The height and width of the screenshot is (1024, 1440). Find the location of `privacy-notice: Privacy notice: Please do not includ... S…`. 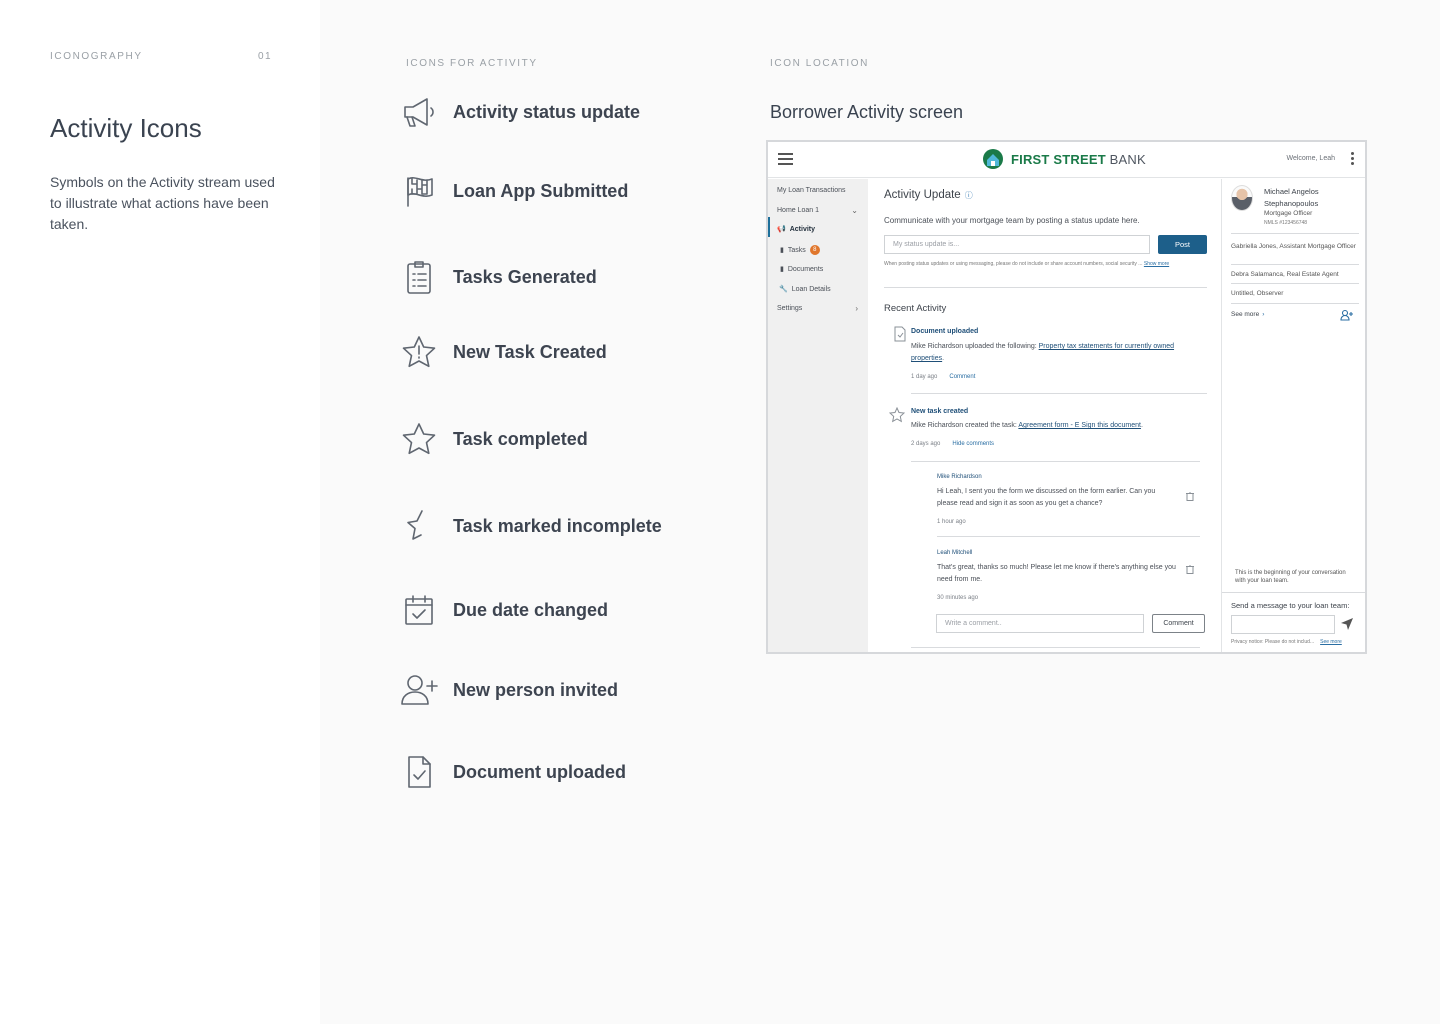

privacy-notice: Privacy notice: Please do not includ... S… is located at coordinates (1286, 642).